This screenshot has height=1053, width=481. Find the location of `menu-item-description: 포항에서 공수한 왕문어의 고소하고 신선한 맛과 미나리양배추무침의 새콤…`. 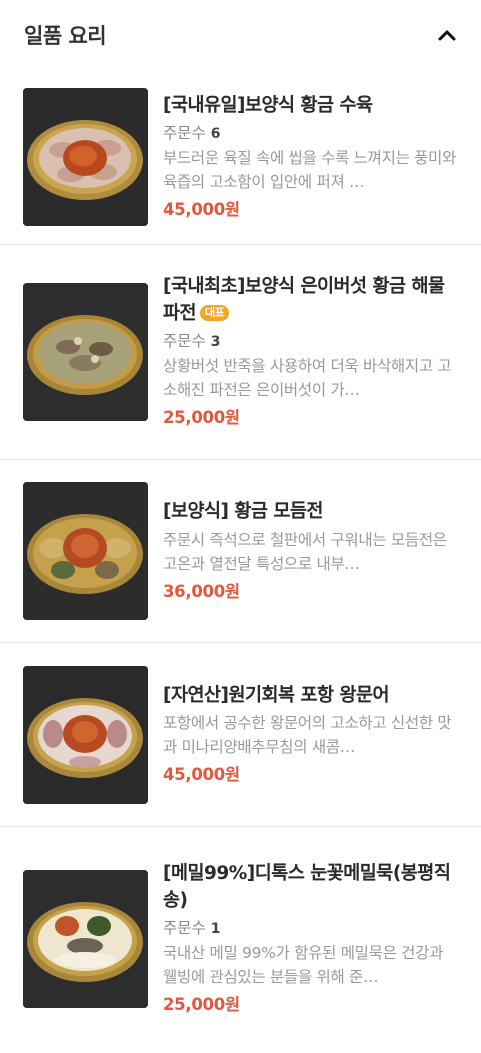

menu-item-description: 포항에서 공수한 왕문어의 고소하고 신선한 맛과 미나리양배추무침의 새콤… is located at coordinates (307, 734).